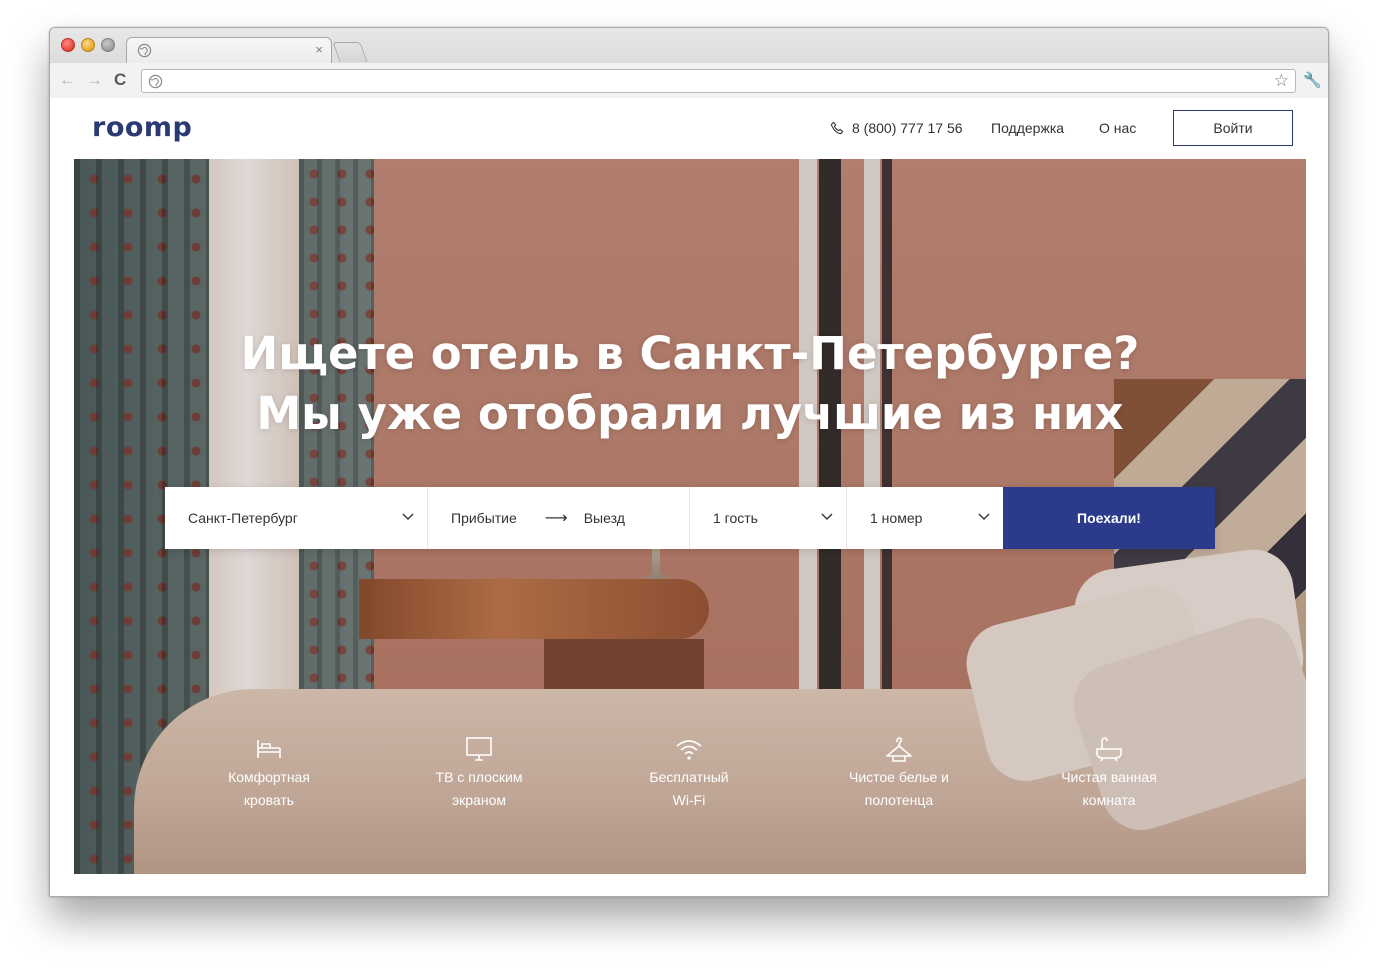 Image resolution: width=1378 pixels, height=969 pixels. What do you see at coordinates (1109, 749) in the screenshot?
I see `bathtub-icon` at bounding box center [1109, 749].